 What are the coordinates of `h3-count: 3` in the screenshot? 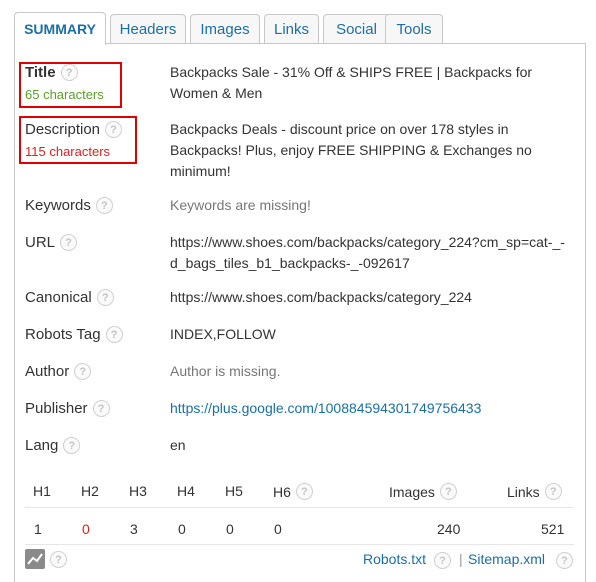 It's located at (134, 529).